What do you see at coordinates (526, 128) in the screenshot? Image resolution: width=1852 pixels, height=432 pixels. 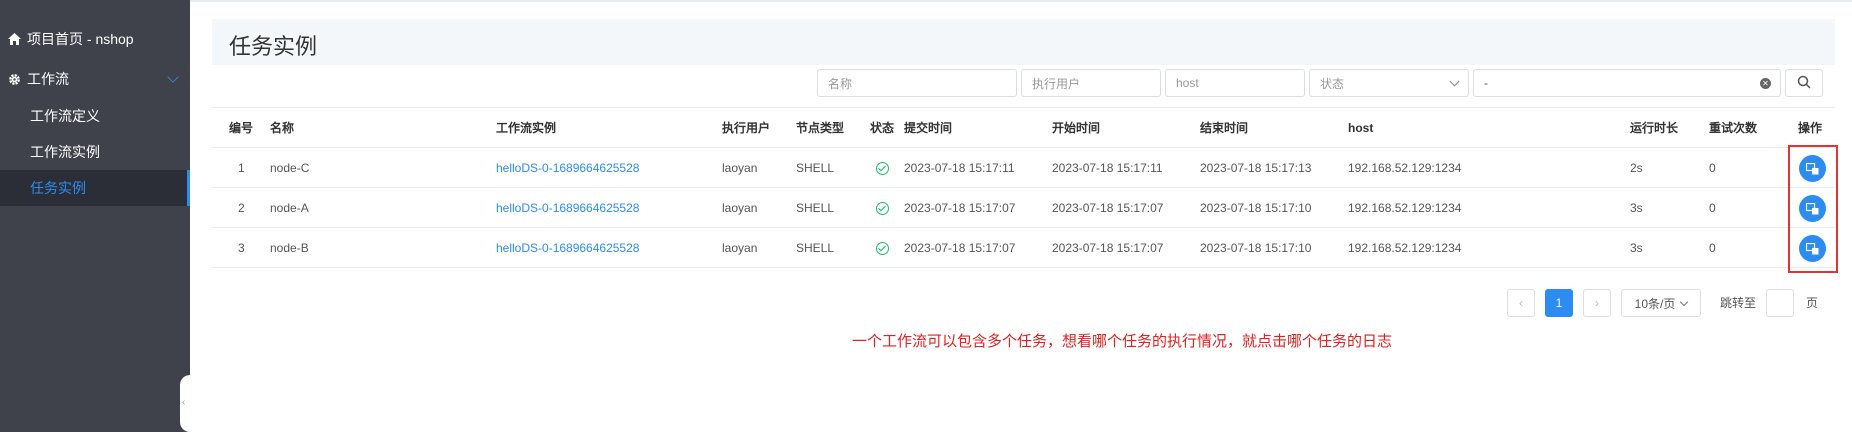 I see `column-header: 工作流实例` at bounding box center [526, 128].